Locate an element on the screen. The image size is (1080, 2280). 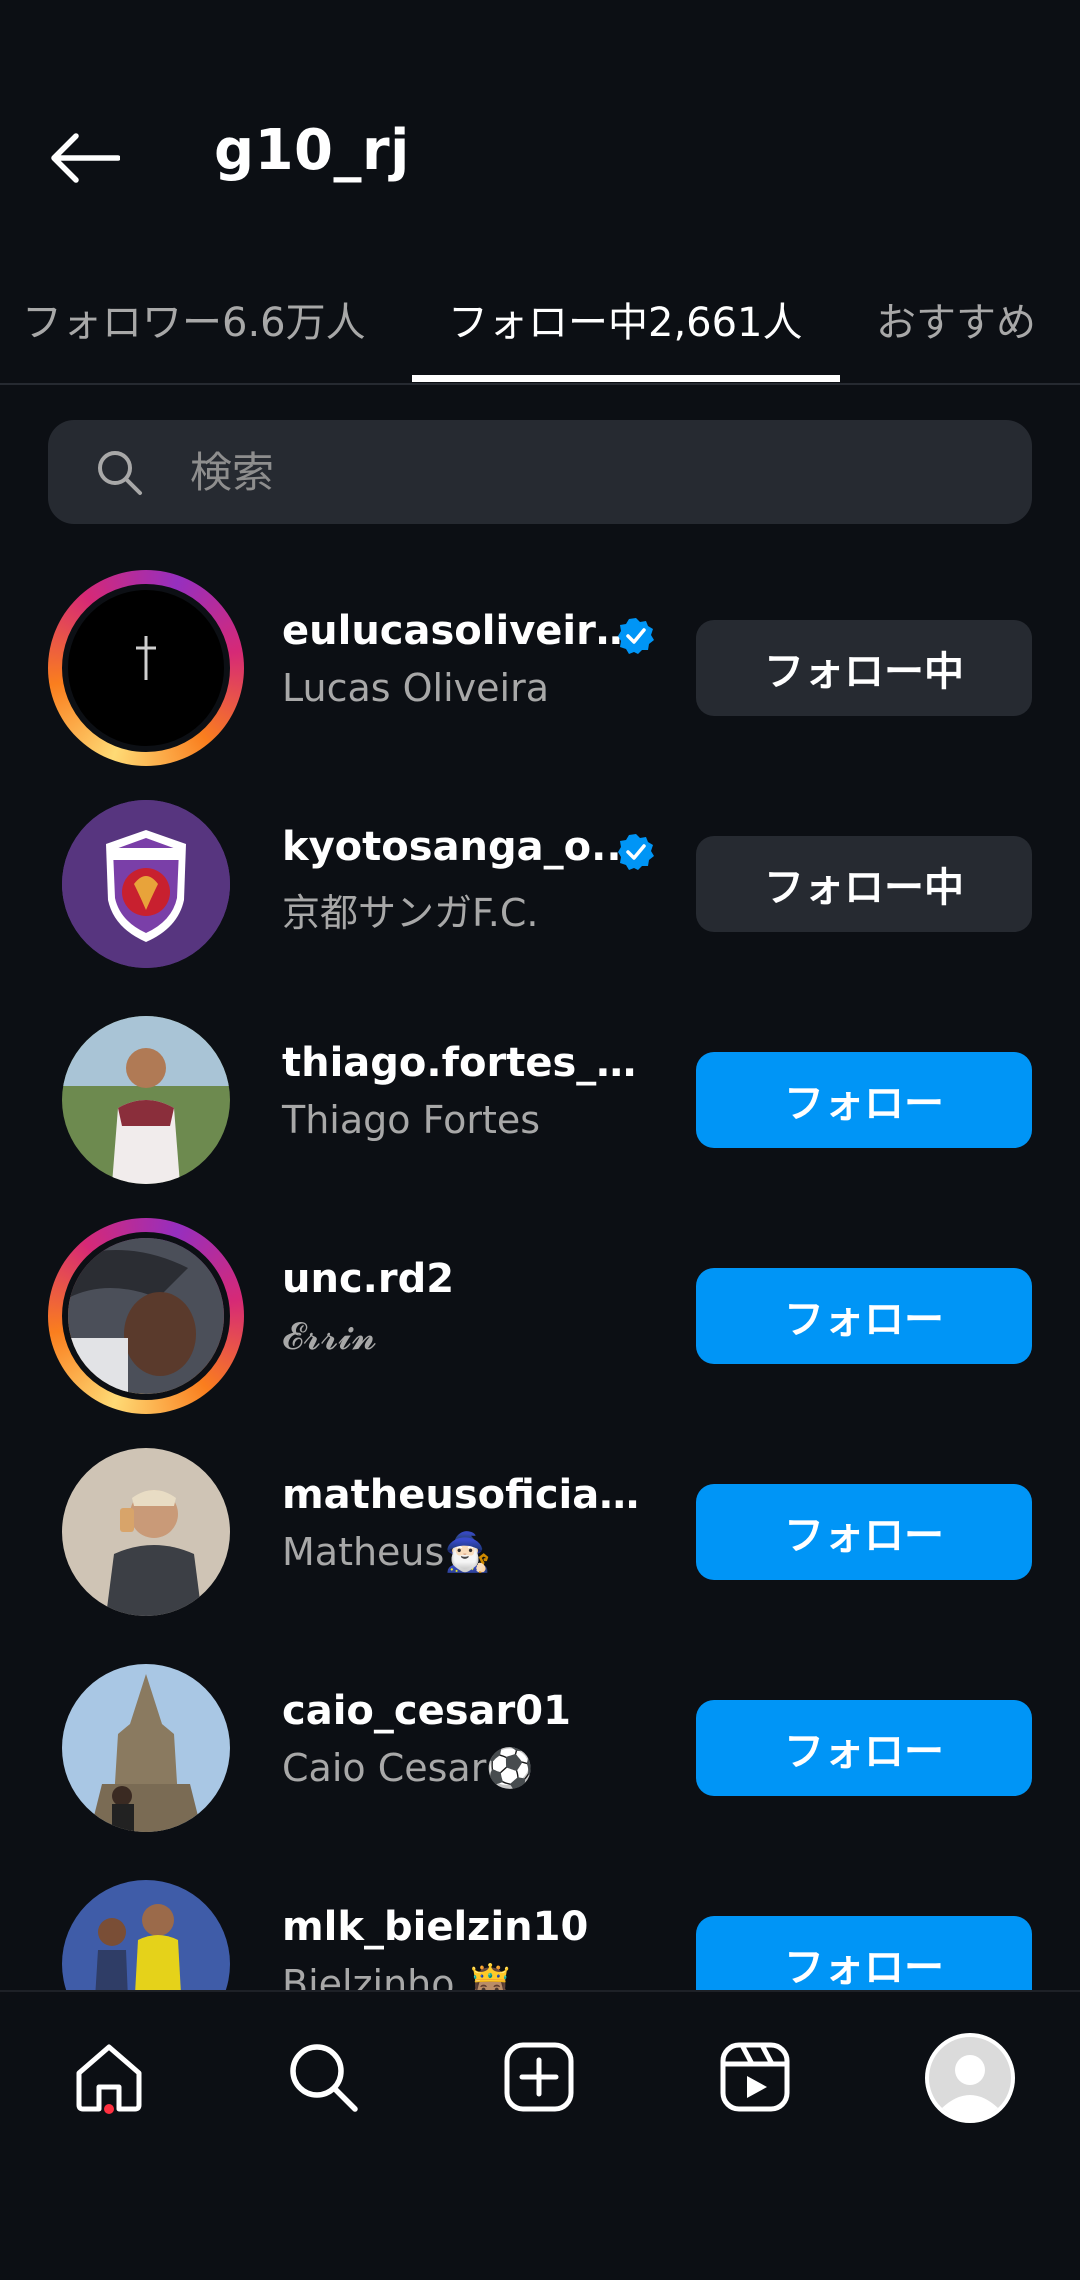
list-item: caio_cesar01 Caio Cesar⚽ フォロー is located at coordinates (540, 1748).